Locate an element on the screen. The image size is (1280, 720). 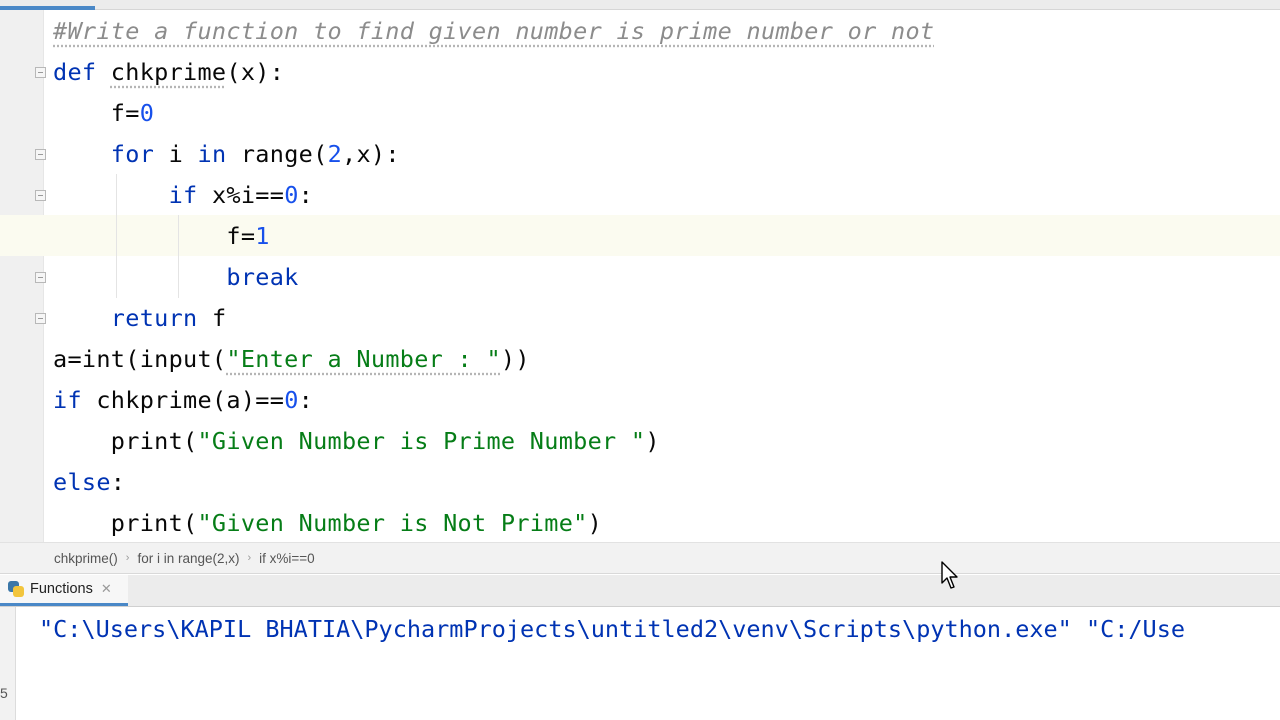
code-token: break is located at coordinates (262, 277).